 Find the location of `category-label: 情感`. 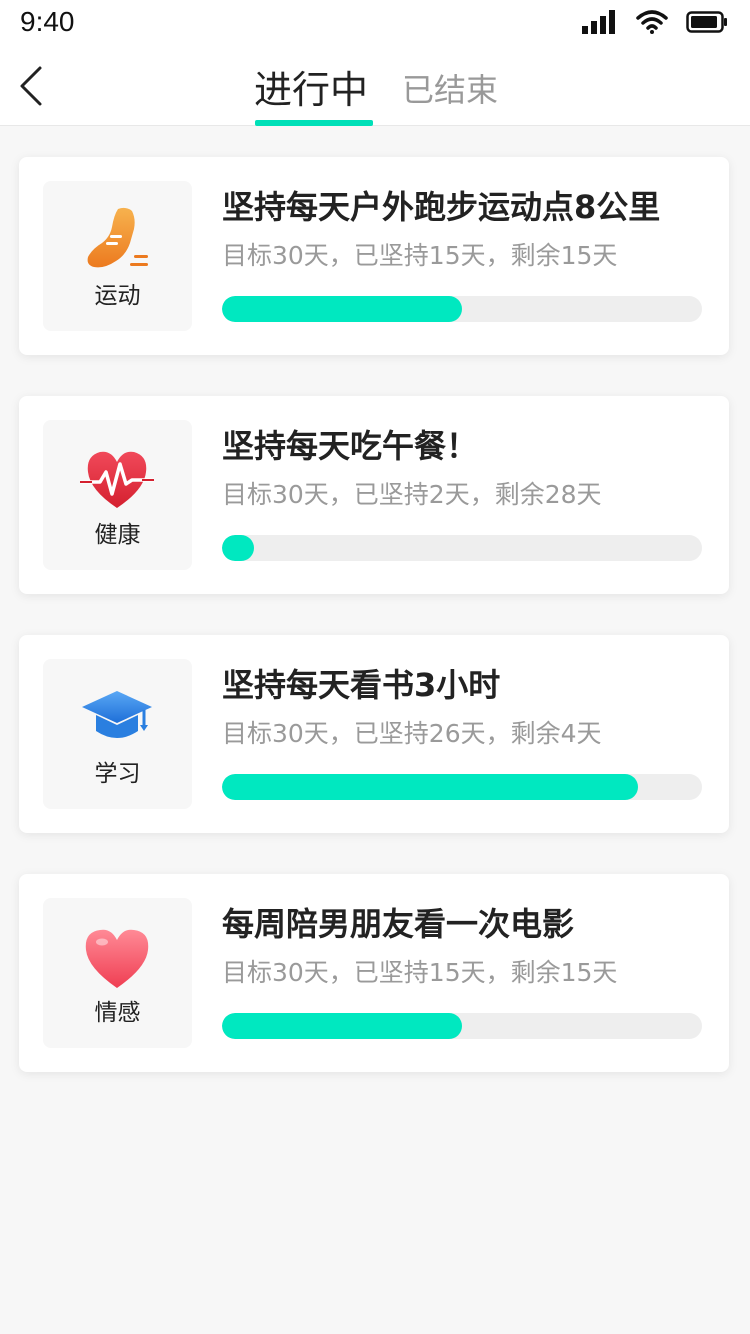

category-label: 情感 is located at coordinates (117, 1013).